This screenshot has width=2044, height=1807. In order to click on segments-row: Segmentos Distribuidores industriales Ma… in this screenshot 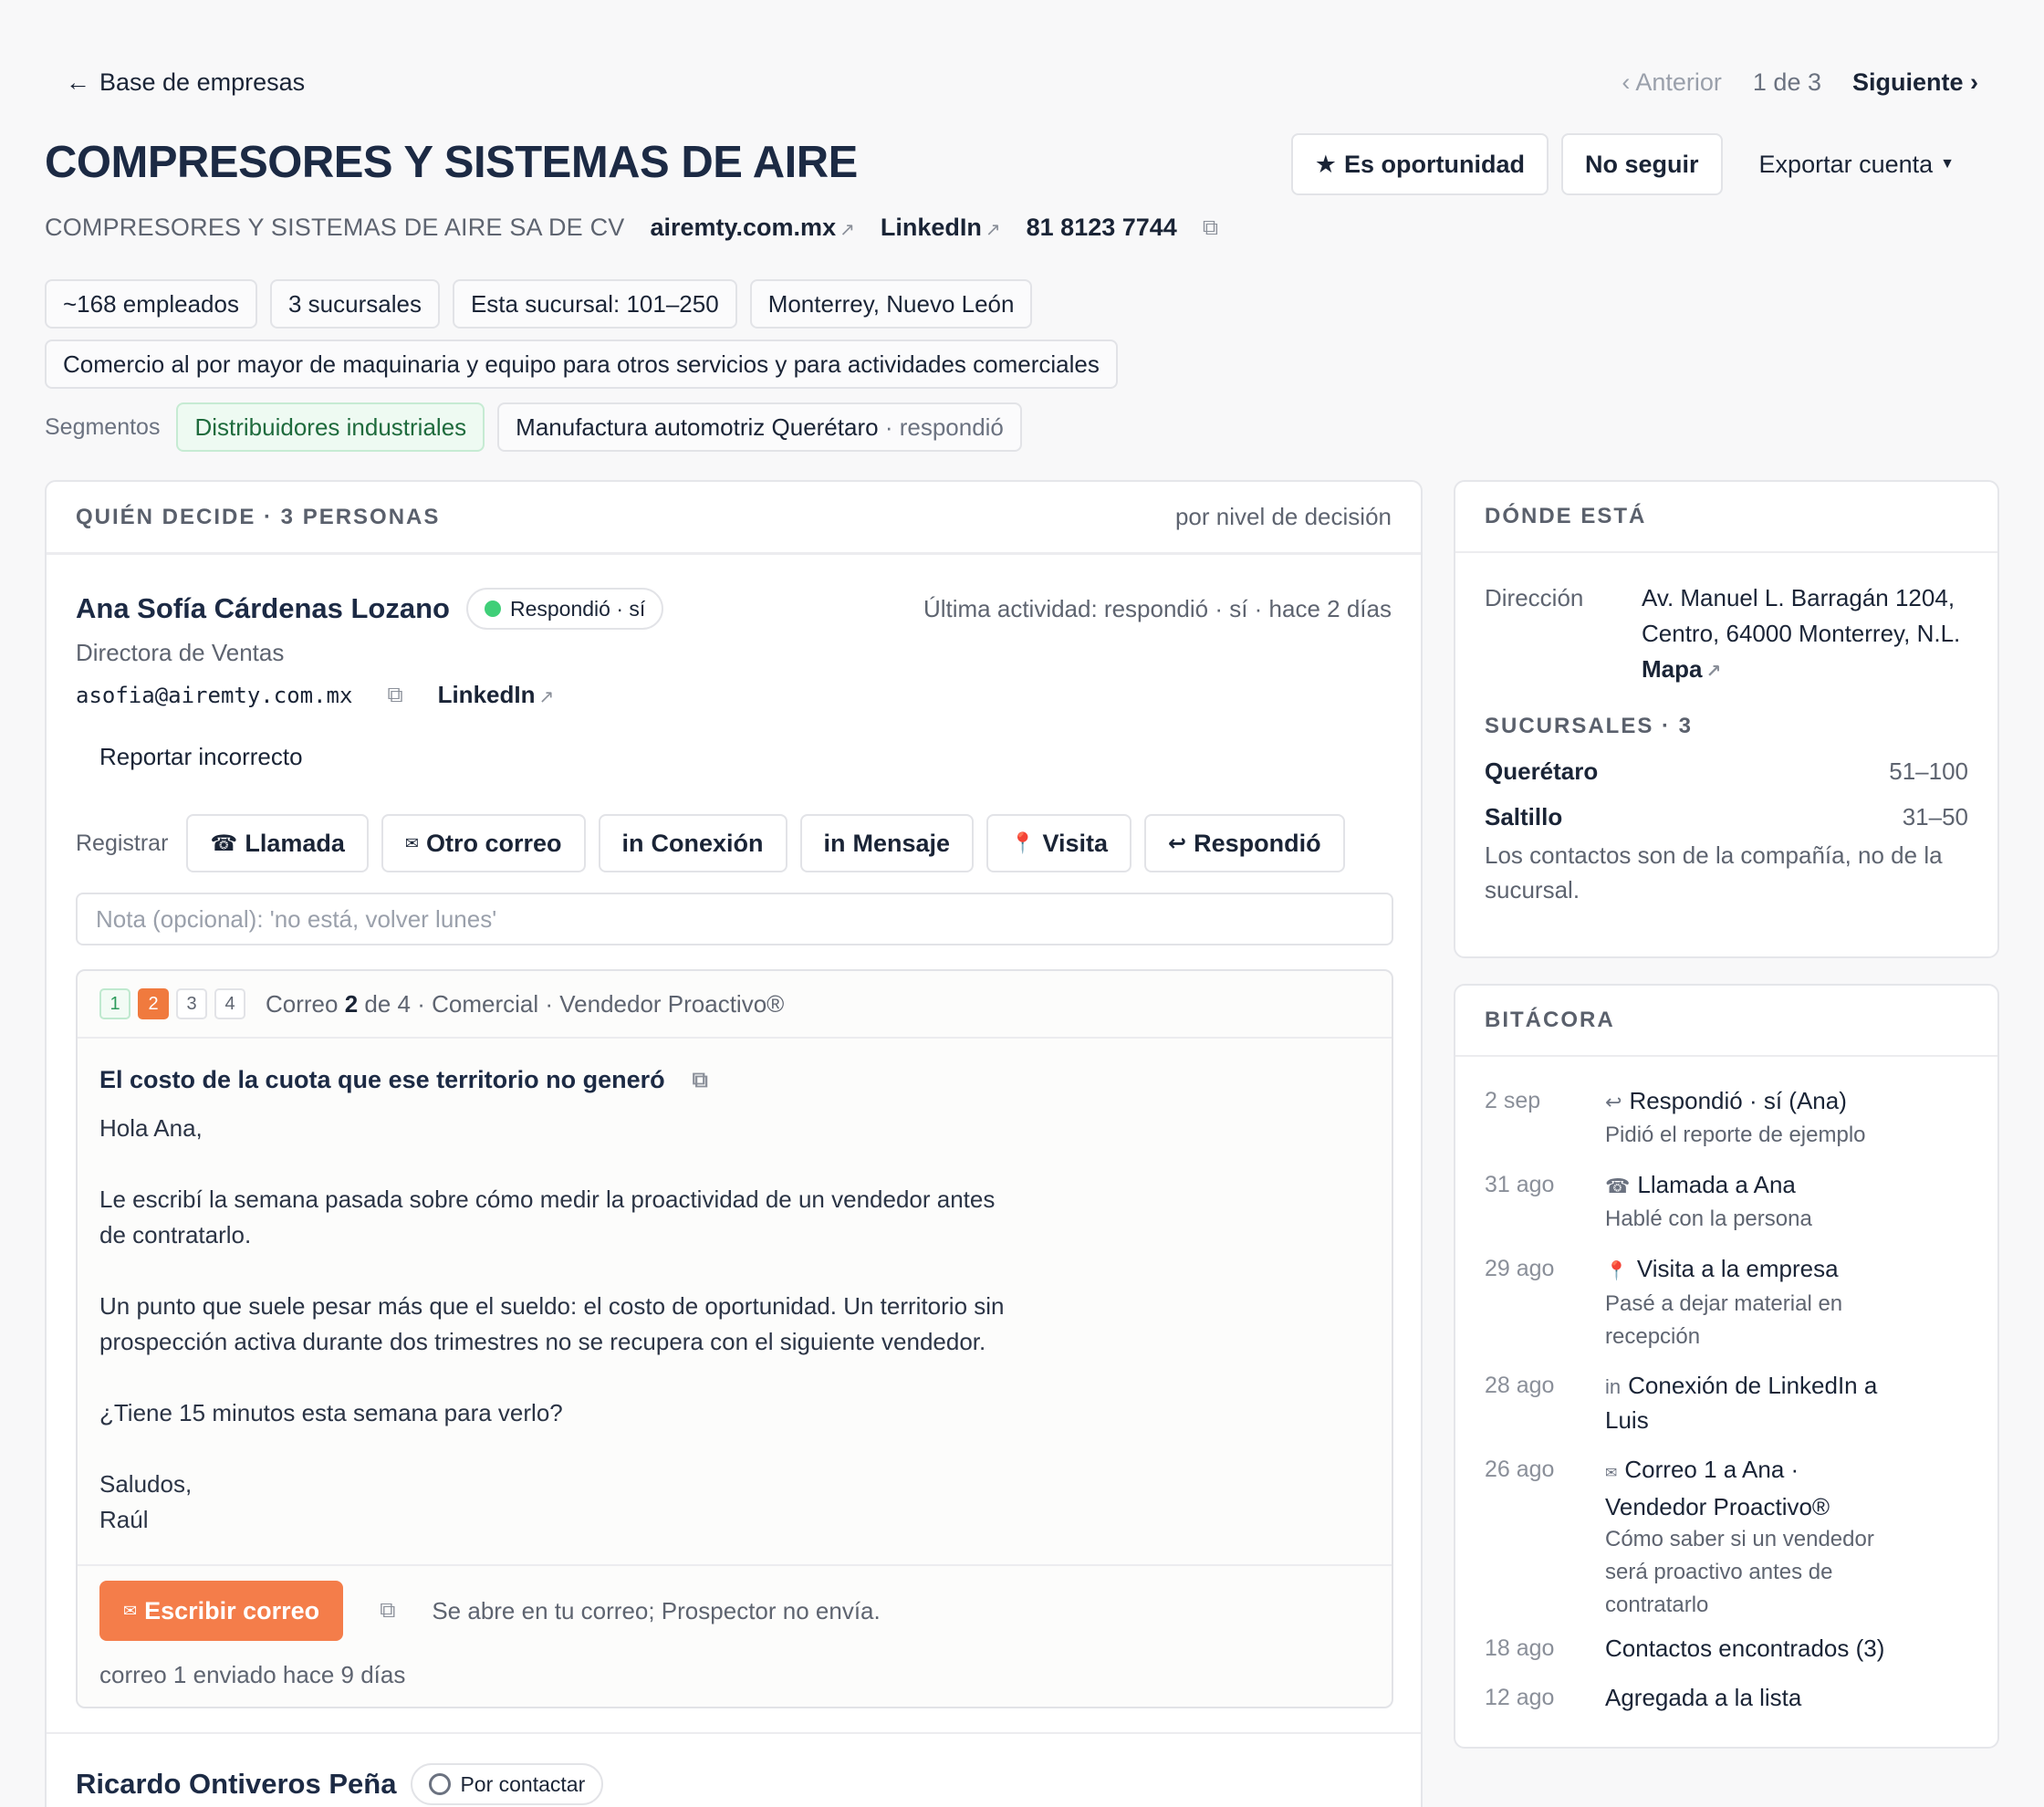, I will do `click(533, 427)`.